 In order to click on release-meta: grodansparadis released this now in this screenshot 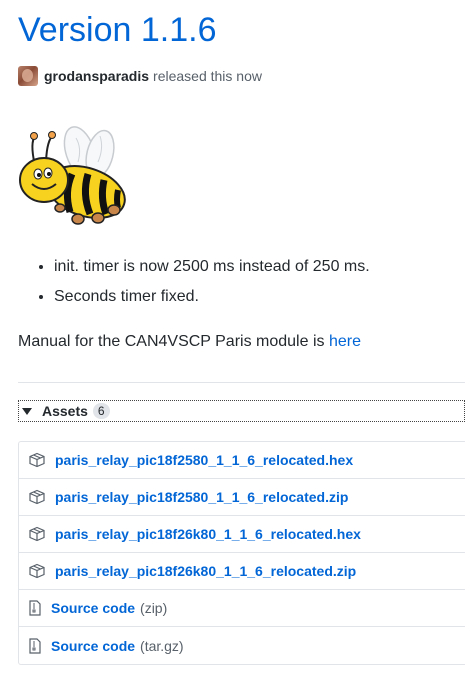, I will do `click(140, 76)`.